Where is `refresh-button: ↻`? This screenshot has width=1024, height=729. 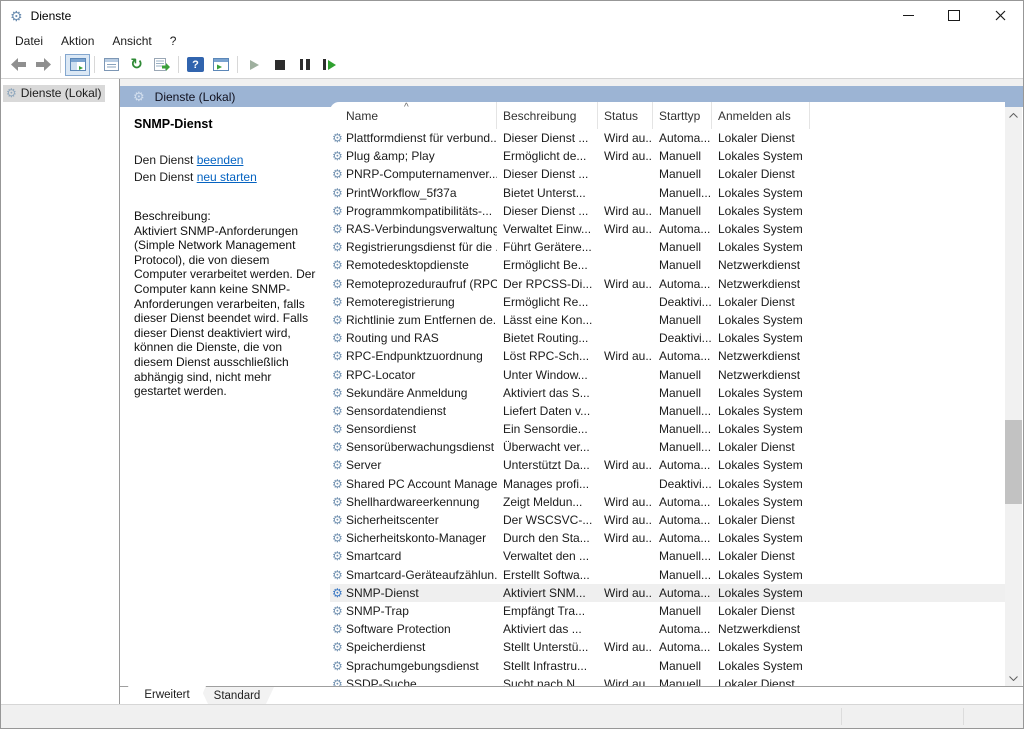 refresh-button: ↻ is located at coordinates (136, 65).